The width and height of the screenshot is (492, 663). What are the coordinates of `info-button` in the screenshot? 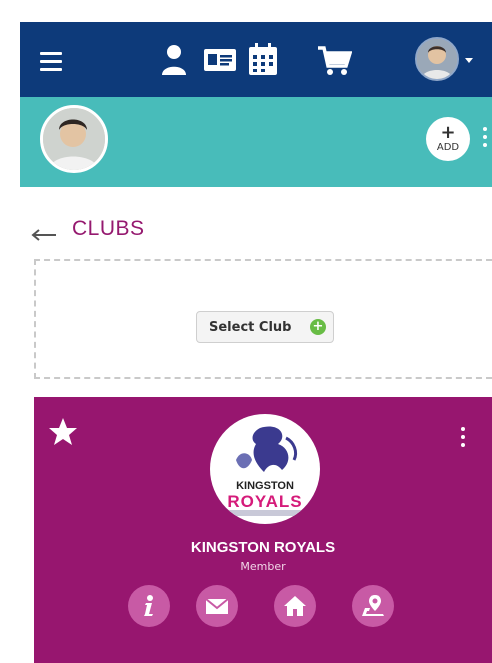 It's located at (149, 606).